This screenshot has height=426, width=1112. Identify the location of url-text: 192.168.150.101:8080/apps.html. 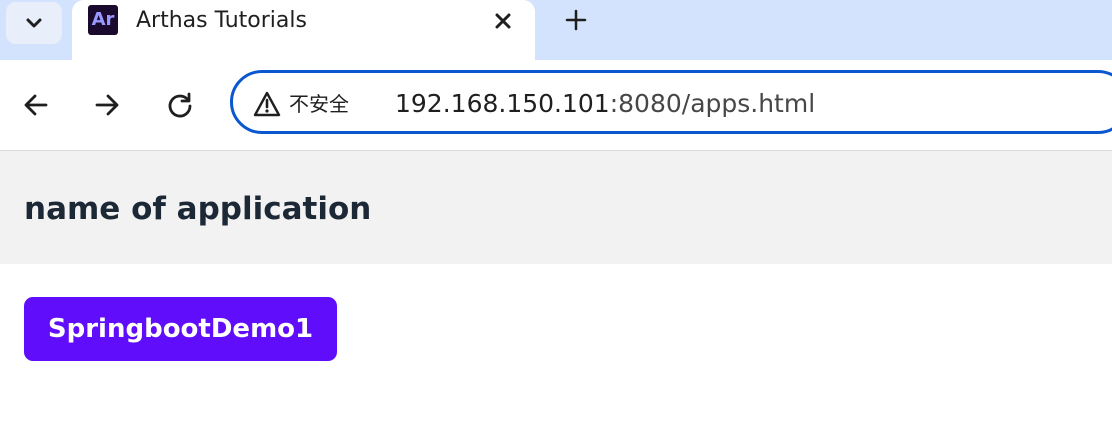
(605, 104).